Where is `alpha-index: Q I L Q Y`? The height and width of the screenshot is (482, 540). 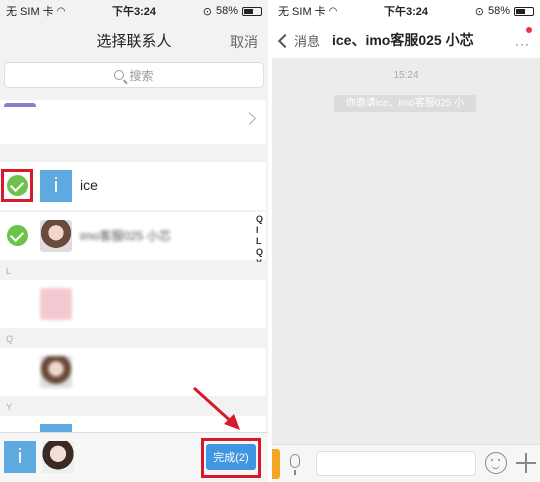
alpha-index: Q I L Q Y is located at coordinates (259, 241).